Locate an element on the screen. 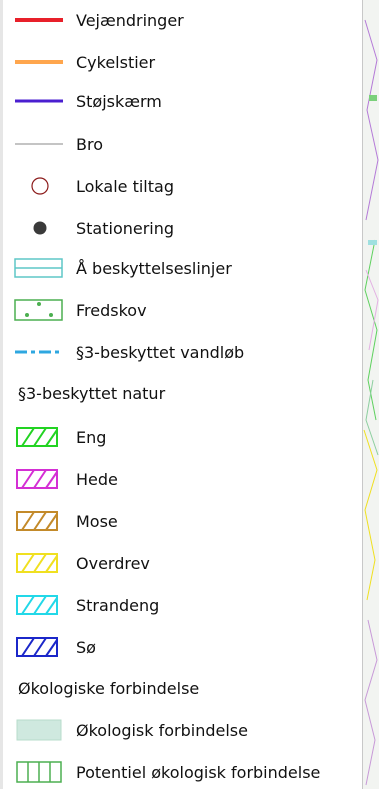 The width and height of the screenshot is (379, 789). legend-item-cykelstier: Cykelstier is located at coordinates (84, 62).